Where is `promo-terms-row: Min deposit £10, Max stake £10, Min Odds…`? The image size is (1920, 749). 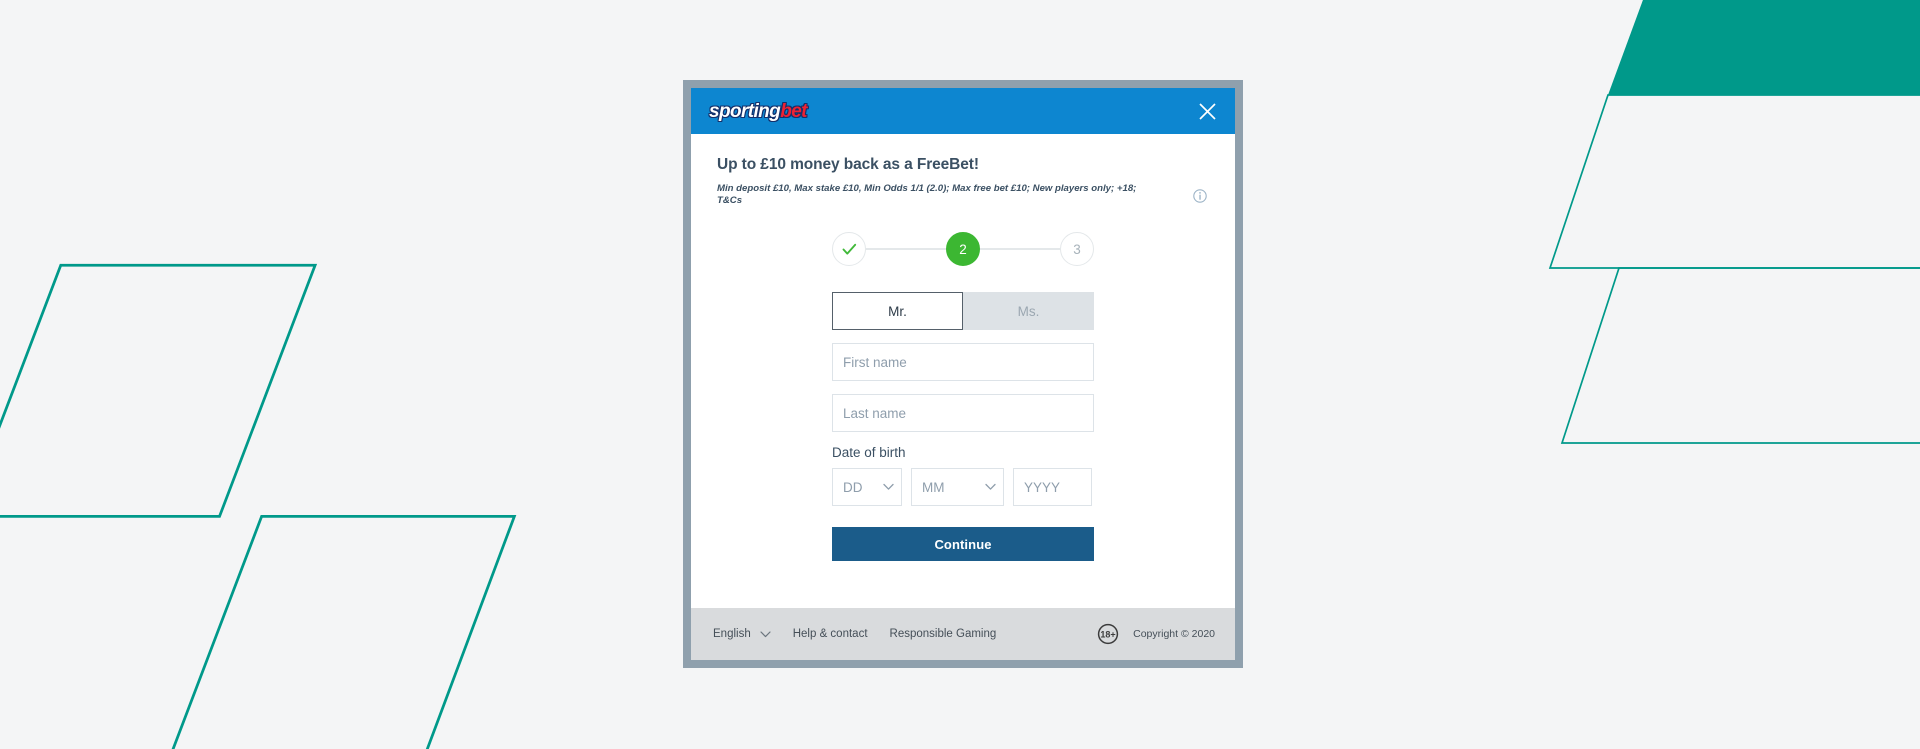 promo-terms-row: Min deposit £10, Max stake £10, Min Odds… is located at coordinates (963, 195).